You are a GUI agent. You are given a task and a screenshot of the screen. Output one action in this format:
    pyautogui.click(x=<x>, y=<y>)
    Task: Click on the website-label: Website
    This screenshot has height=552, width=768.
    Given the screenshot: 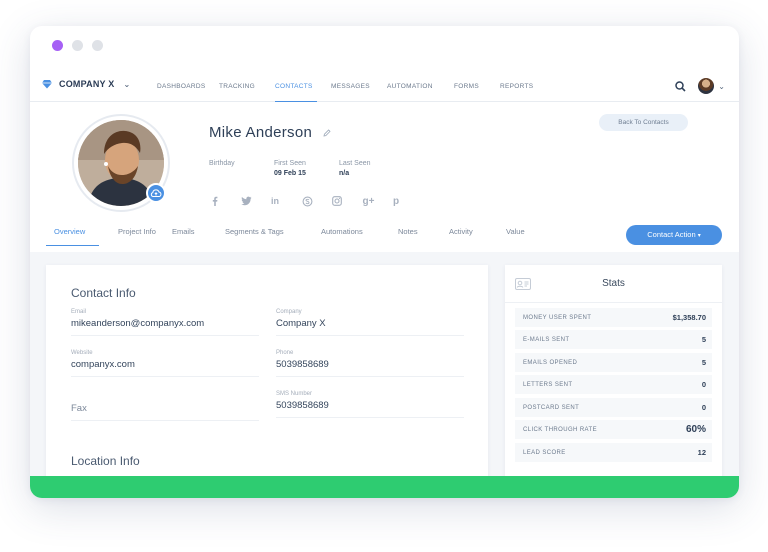 What is the action you would take?
    pyautogui.click(x=82, y=353)
    